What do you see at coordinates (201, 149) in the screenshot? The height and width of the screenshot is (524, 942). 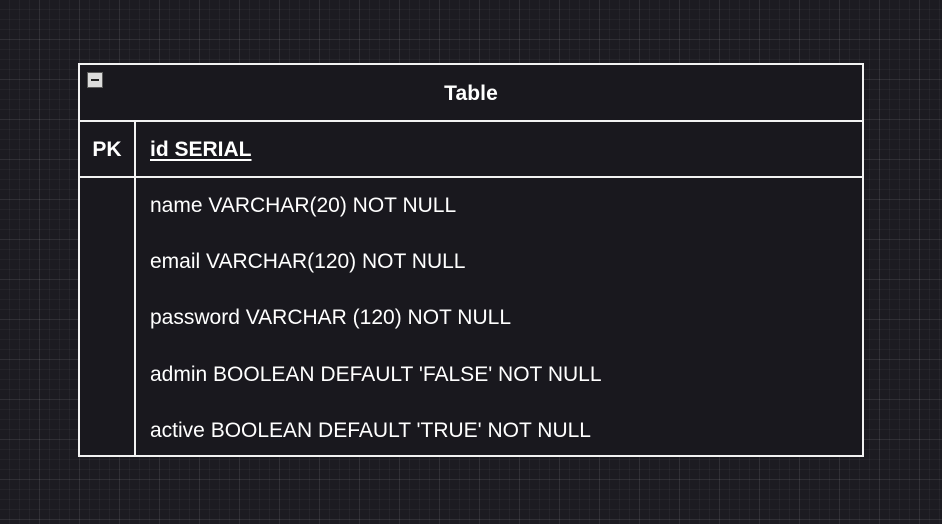 I see `pk-field: id SERIAL` at bounding box center [201, 149].